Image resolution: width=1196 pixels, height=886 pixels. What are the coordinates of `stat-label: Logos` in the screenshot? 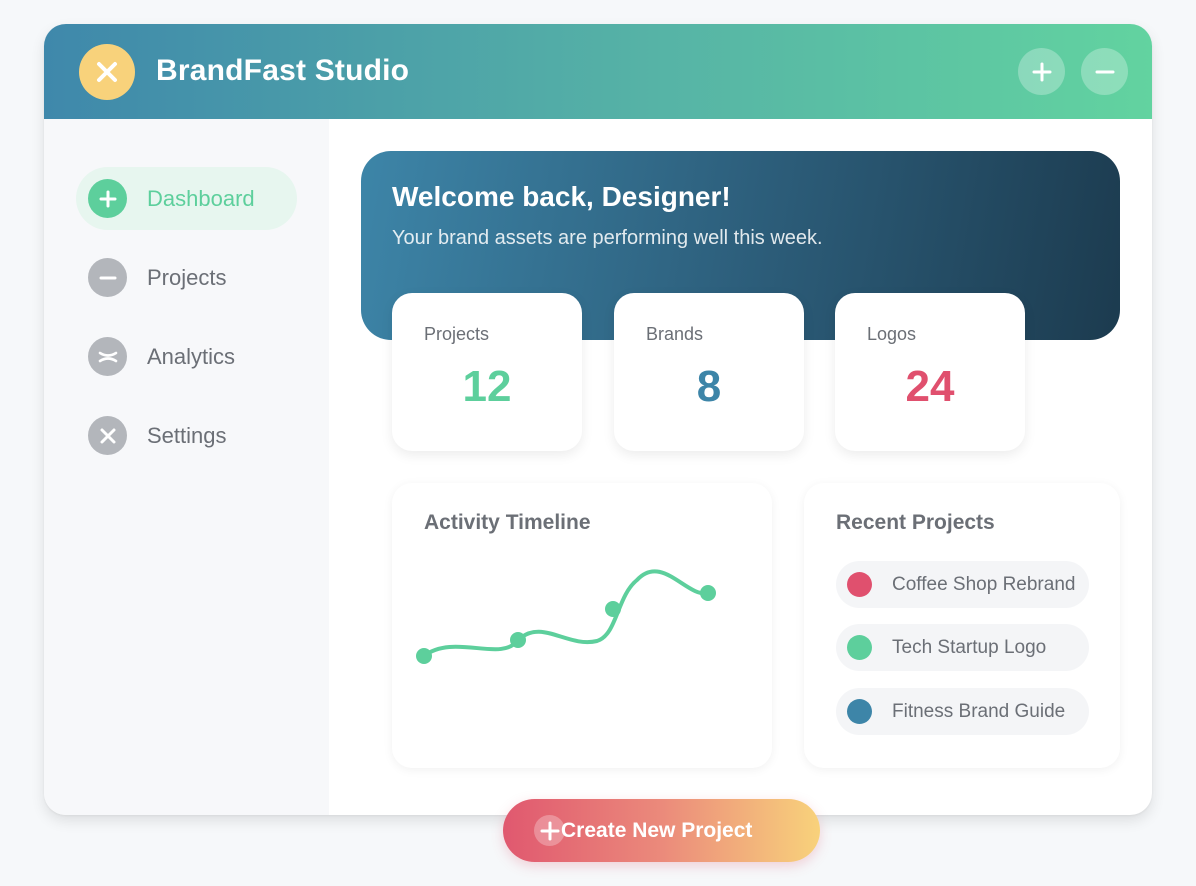 It's located at (892, 334).